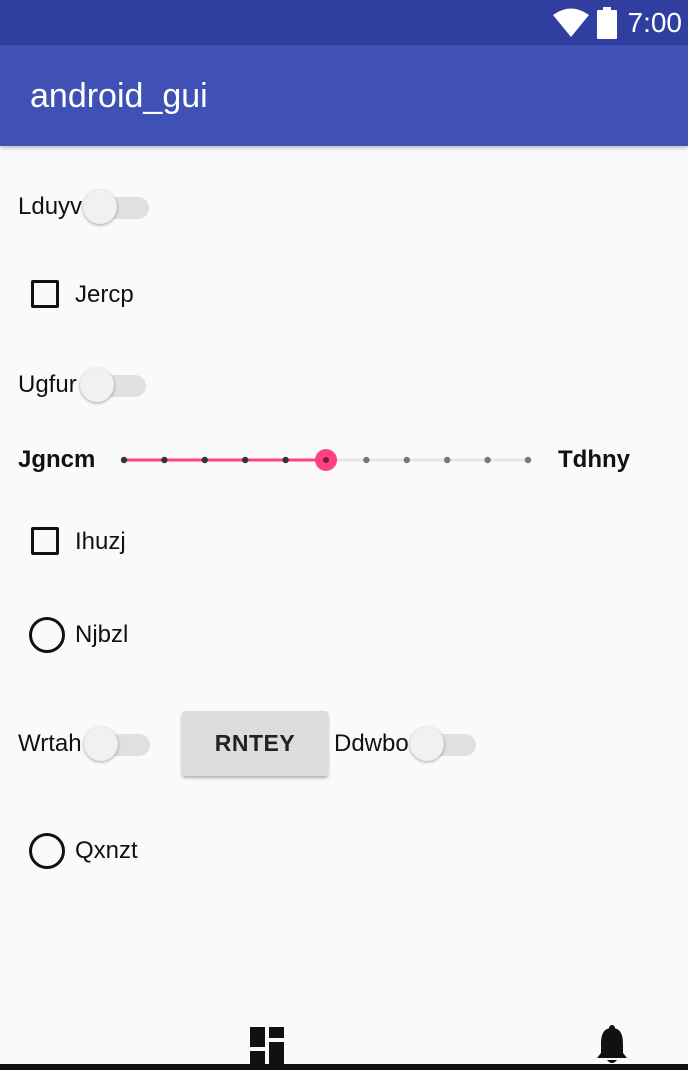 This screenshot has height=1070, width=688. Describe the element at coordinates (445, 744) in the screenshot. I see `switch-ddwbo` at that location.